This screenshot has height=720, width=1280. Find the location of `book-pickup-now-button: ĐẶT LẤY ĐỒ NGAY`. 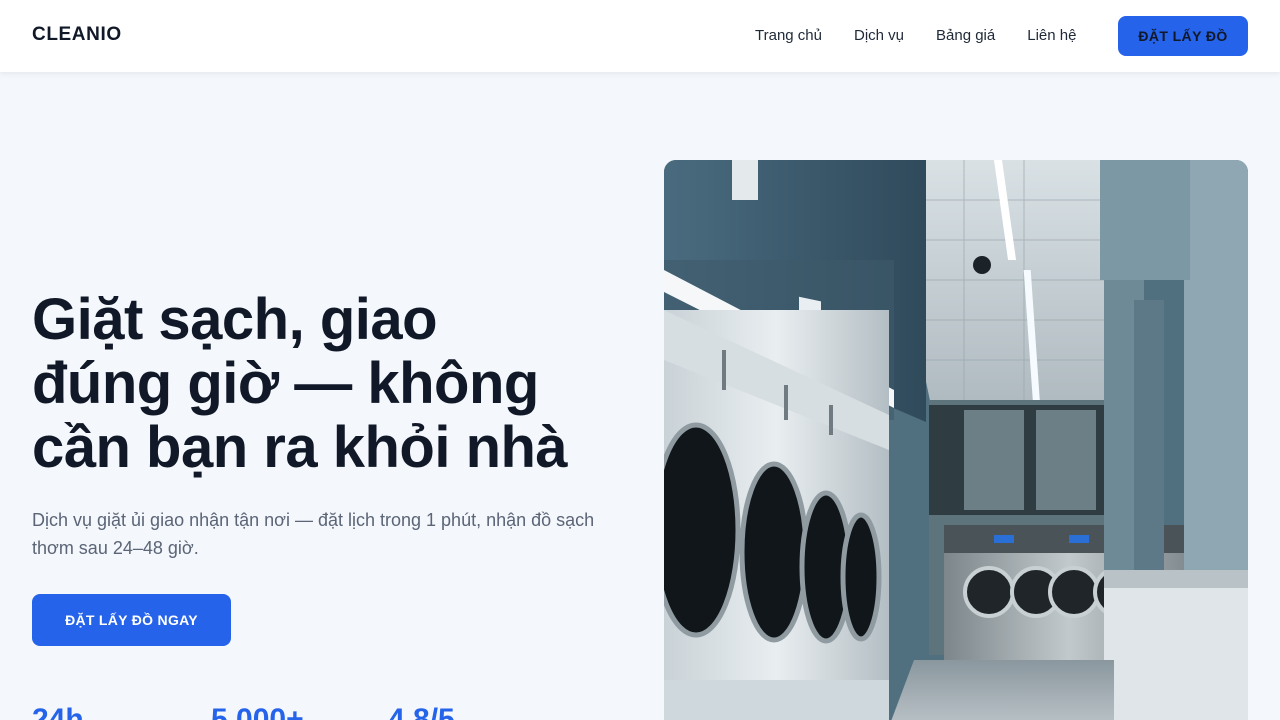

book-pickup-now-button: ĐẶT LẤY ĐỒ NGAY is located at coordinates (131, 620).